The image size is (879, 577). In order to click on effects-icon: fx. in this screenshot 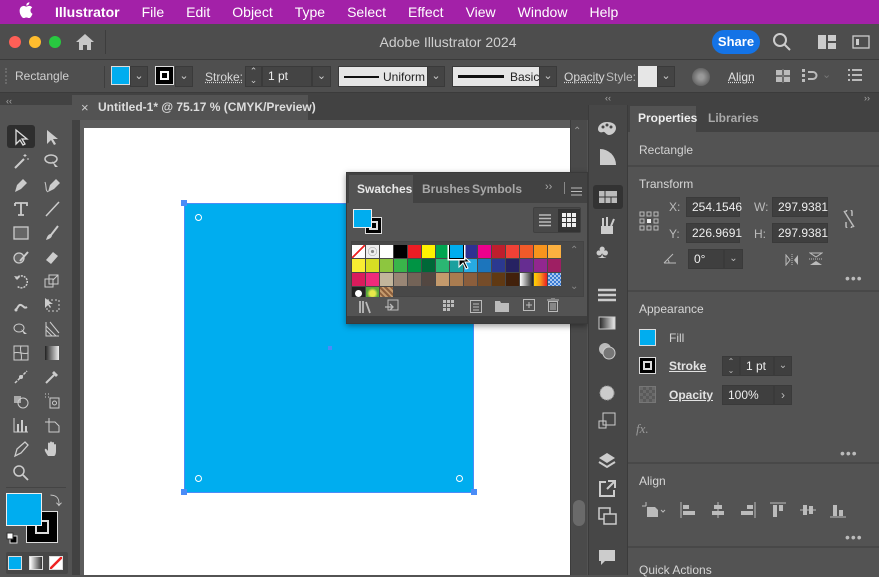, I will do `click(642, 429)`.